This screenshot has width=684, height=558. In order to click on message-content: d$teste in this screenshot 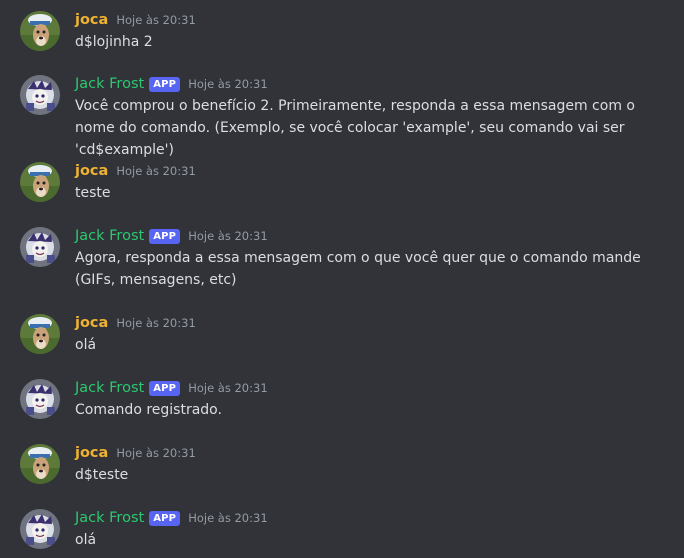, I will do `click(102, 475)`.